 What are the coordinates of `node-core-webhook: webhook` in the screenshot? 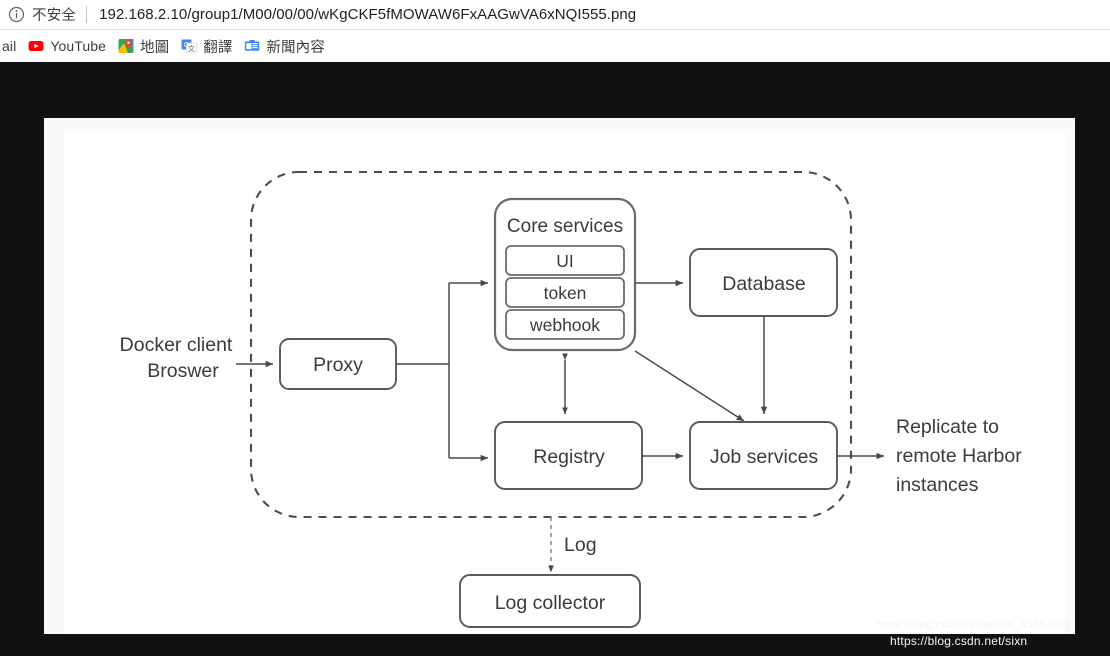 It's located at (565, 324).